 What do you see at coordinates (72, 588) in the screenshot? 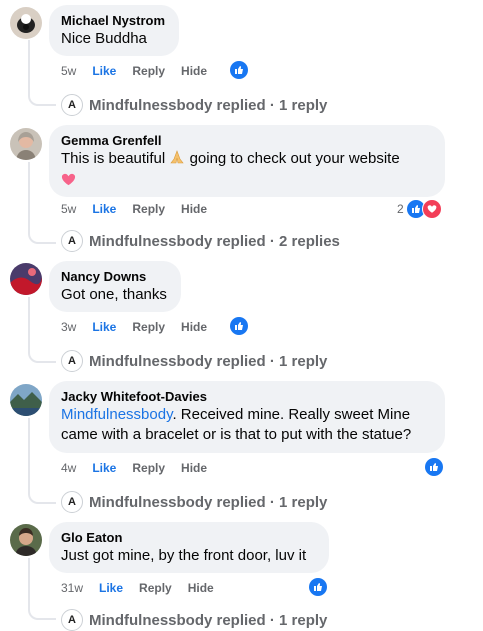
I see `comment-time: 31w` at bounding box center [72, 588].